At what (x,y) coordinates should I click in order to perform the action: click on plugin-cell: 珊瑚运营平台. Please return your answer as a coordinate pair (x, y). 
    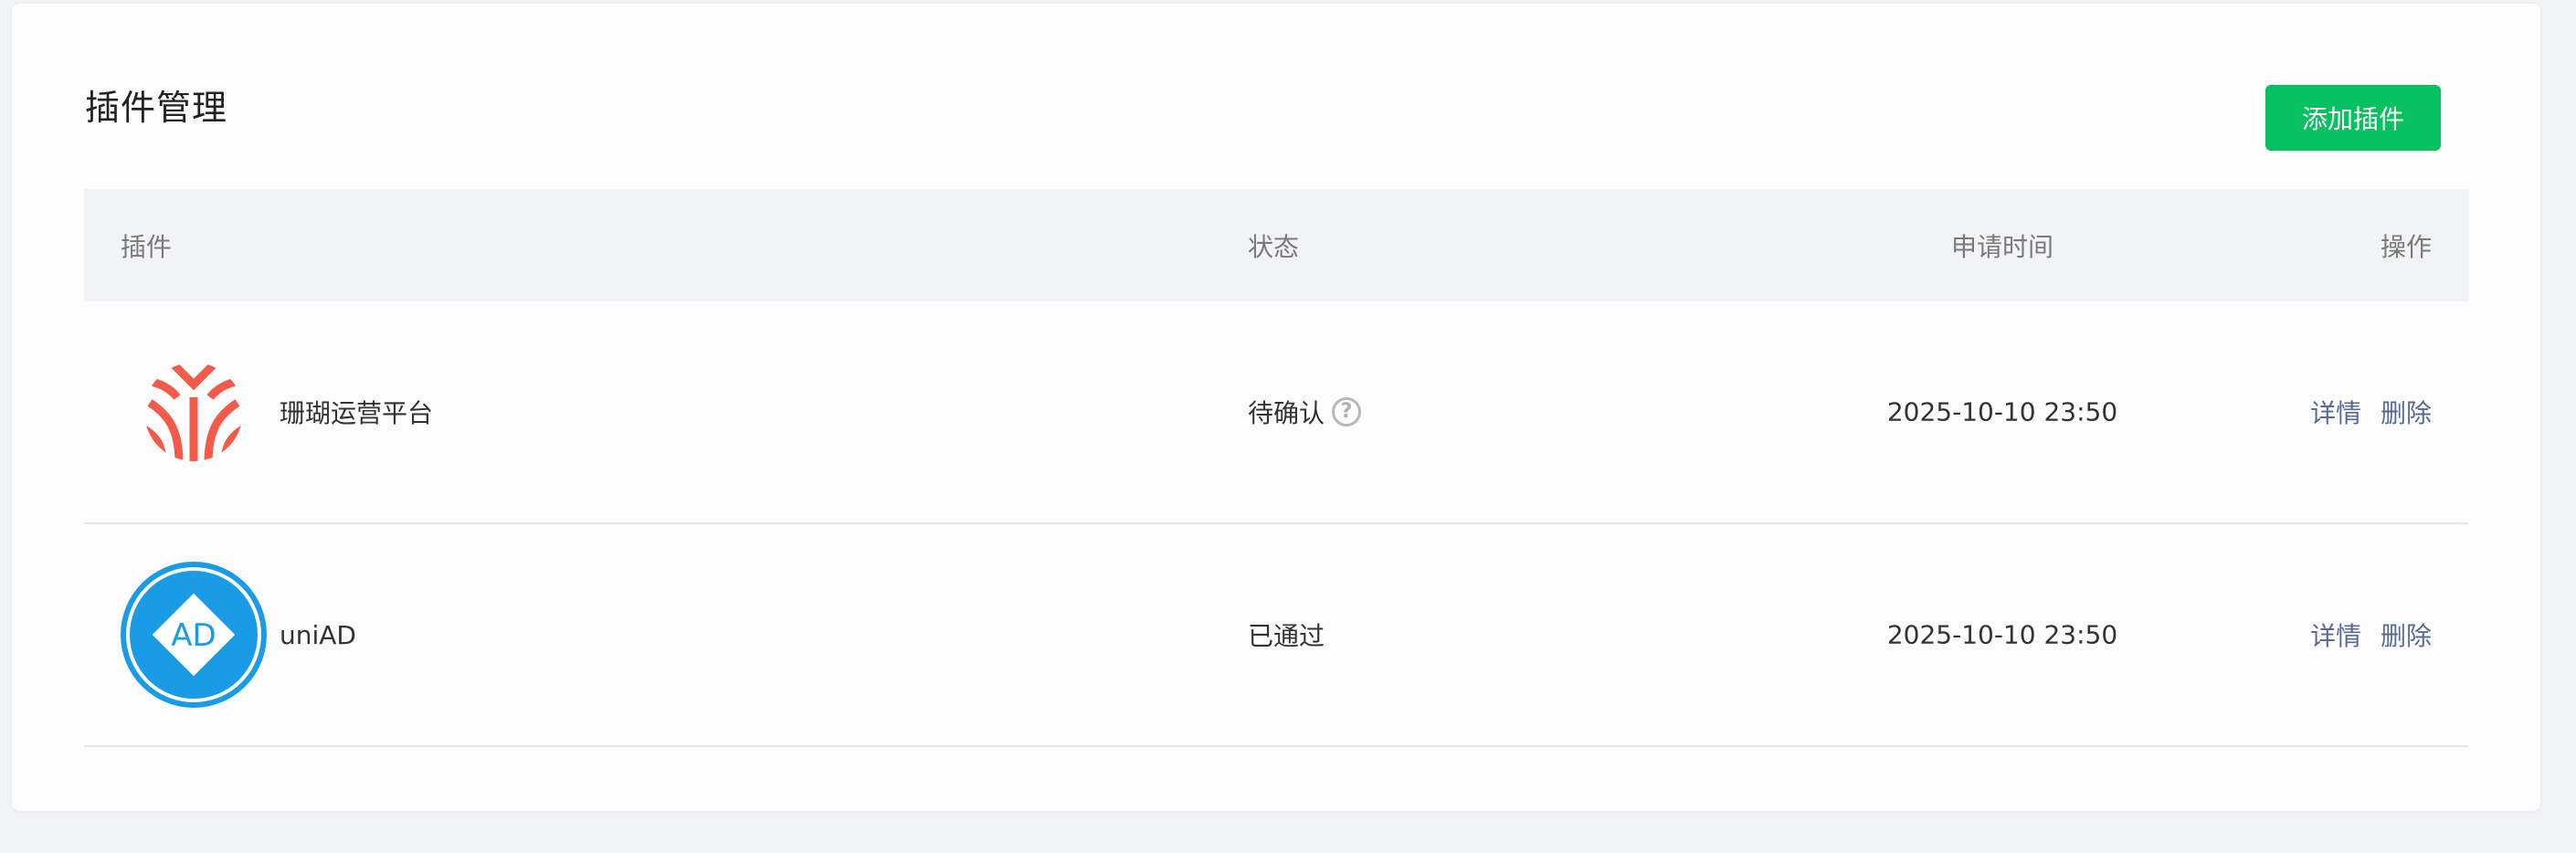
    Looking at the image, I should click on (277, 412).